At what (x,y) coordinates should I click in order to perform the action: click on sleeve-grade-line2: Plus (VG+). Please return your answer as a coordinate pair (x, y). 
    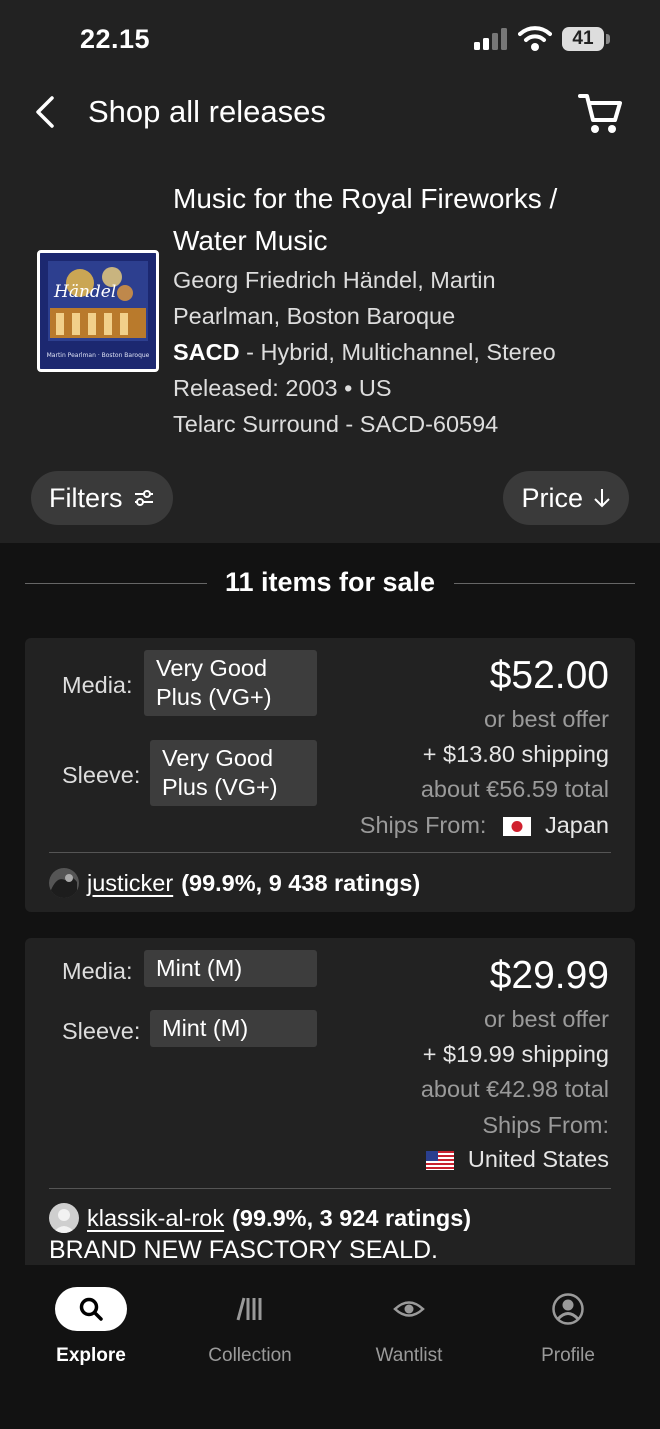
    Looking at the image, I should click on (220, 787).